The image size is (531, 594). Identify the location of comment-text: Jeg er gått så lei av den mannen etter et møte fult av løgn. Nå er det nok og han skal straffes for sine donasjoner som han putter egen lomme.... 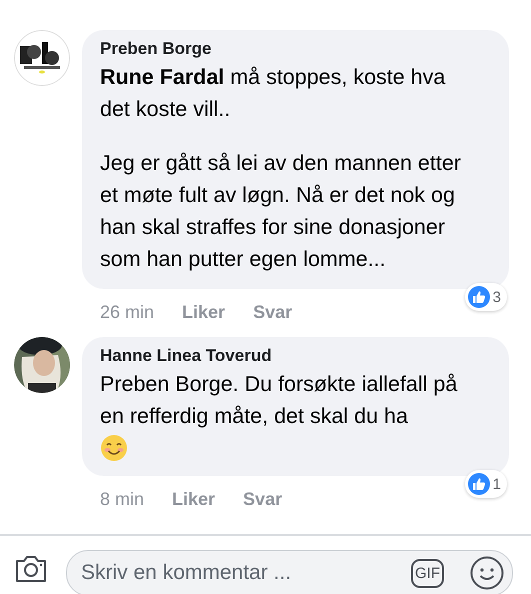
(281, 211).